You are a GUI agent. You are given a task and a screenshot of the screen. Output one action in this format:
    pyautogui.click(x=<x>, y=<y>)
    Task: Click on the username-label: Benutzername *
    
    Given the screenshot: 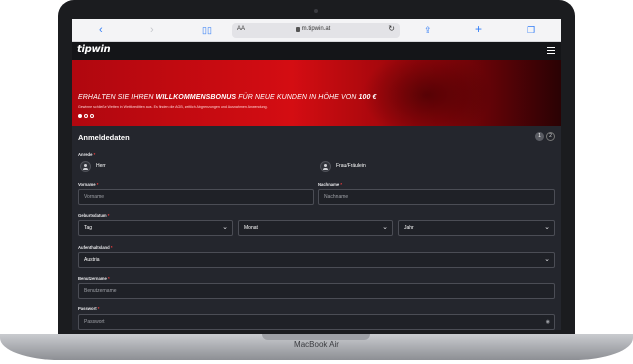 What is the action you would take?
    pyautogui.click(x=94, y=278)
    